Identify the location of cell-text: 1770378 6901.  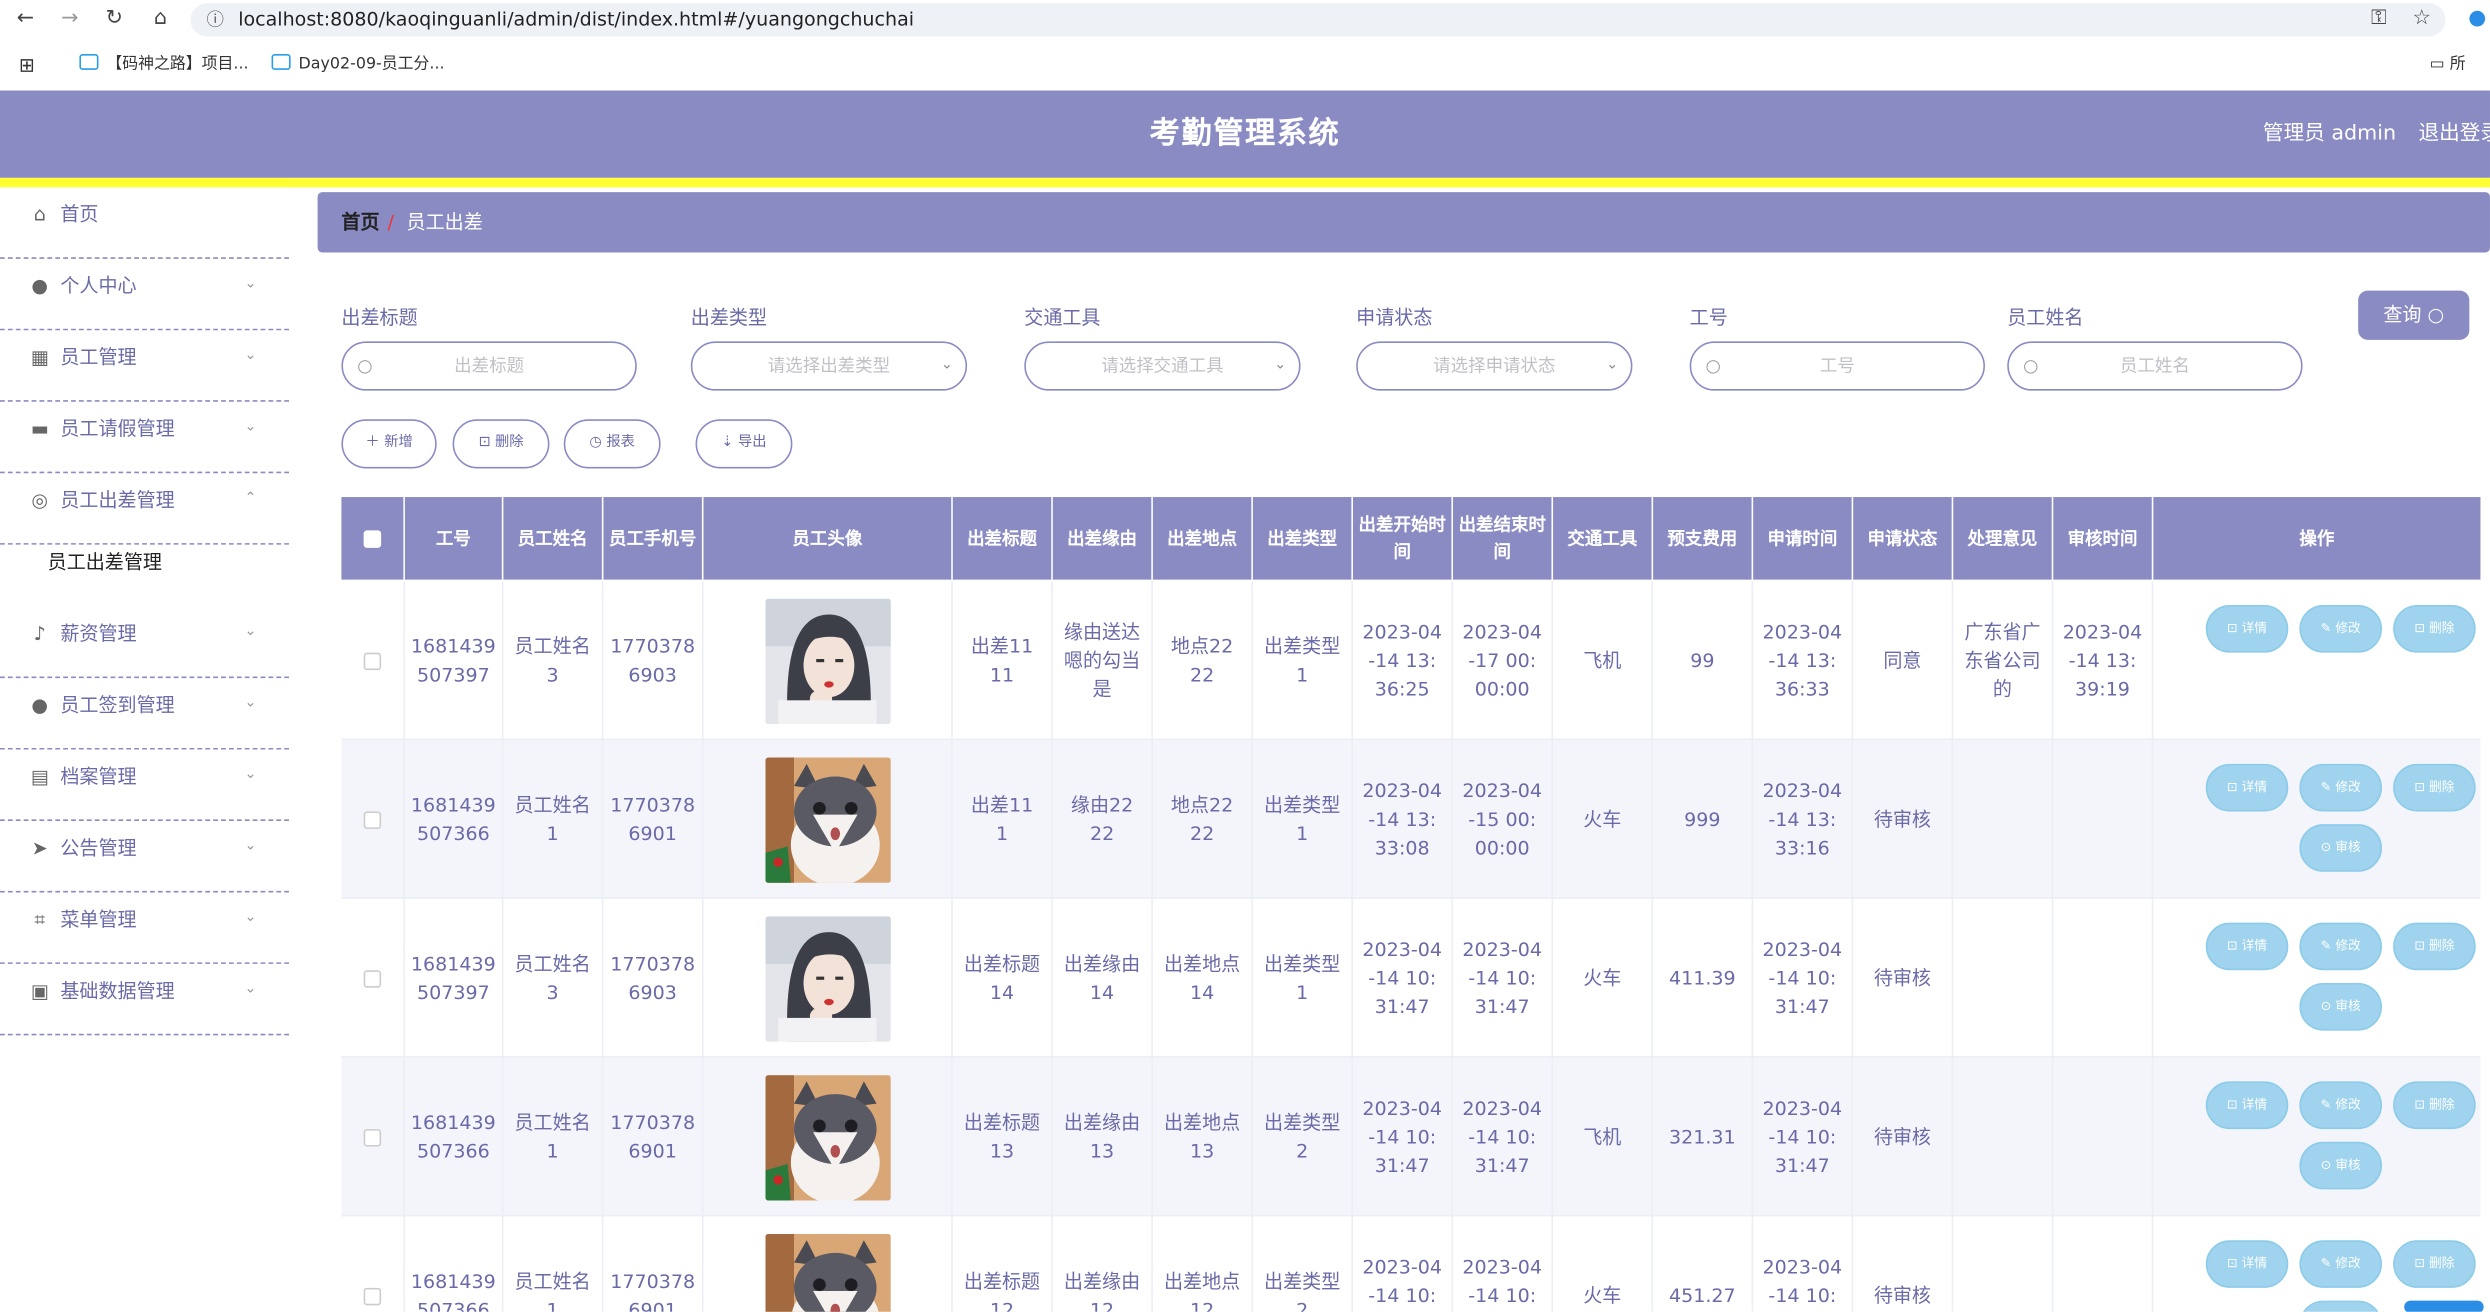
(653, 819).